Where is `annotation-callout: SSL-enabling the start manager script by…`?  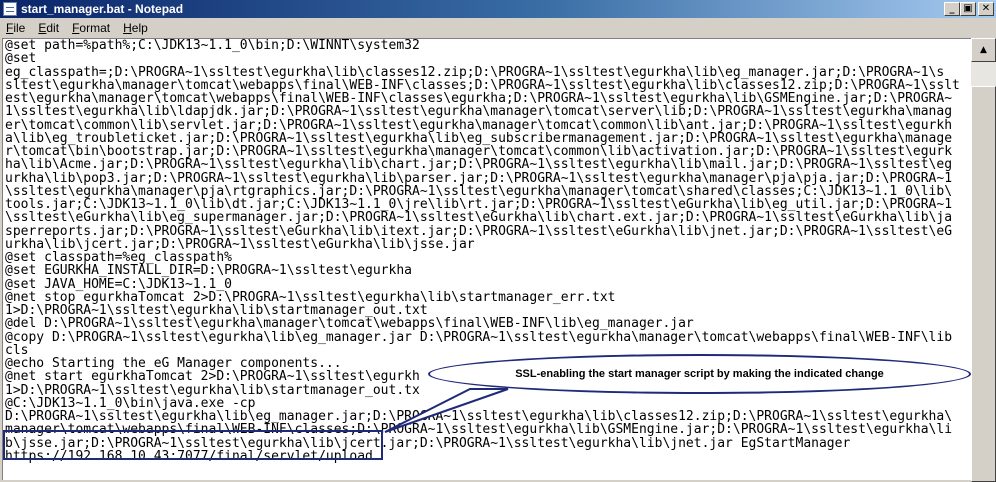
annotation-callout: SSL-enabling the start manager script by… is located at coordinates (699, 374).